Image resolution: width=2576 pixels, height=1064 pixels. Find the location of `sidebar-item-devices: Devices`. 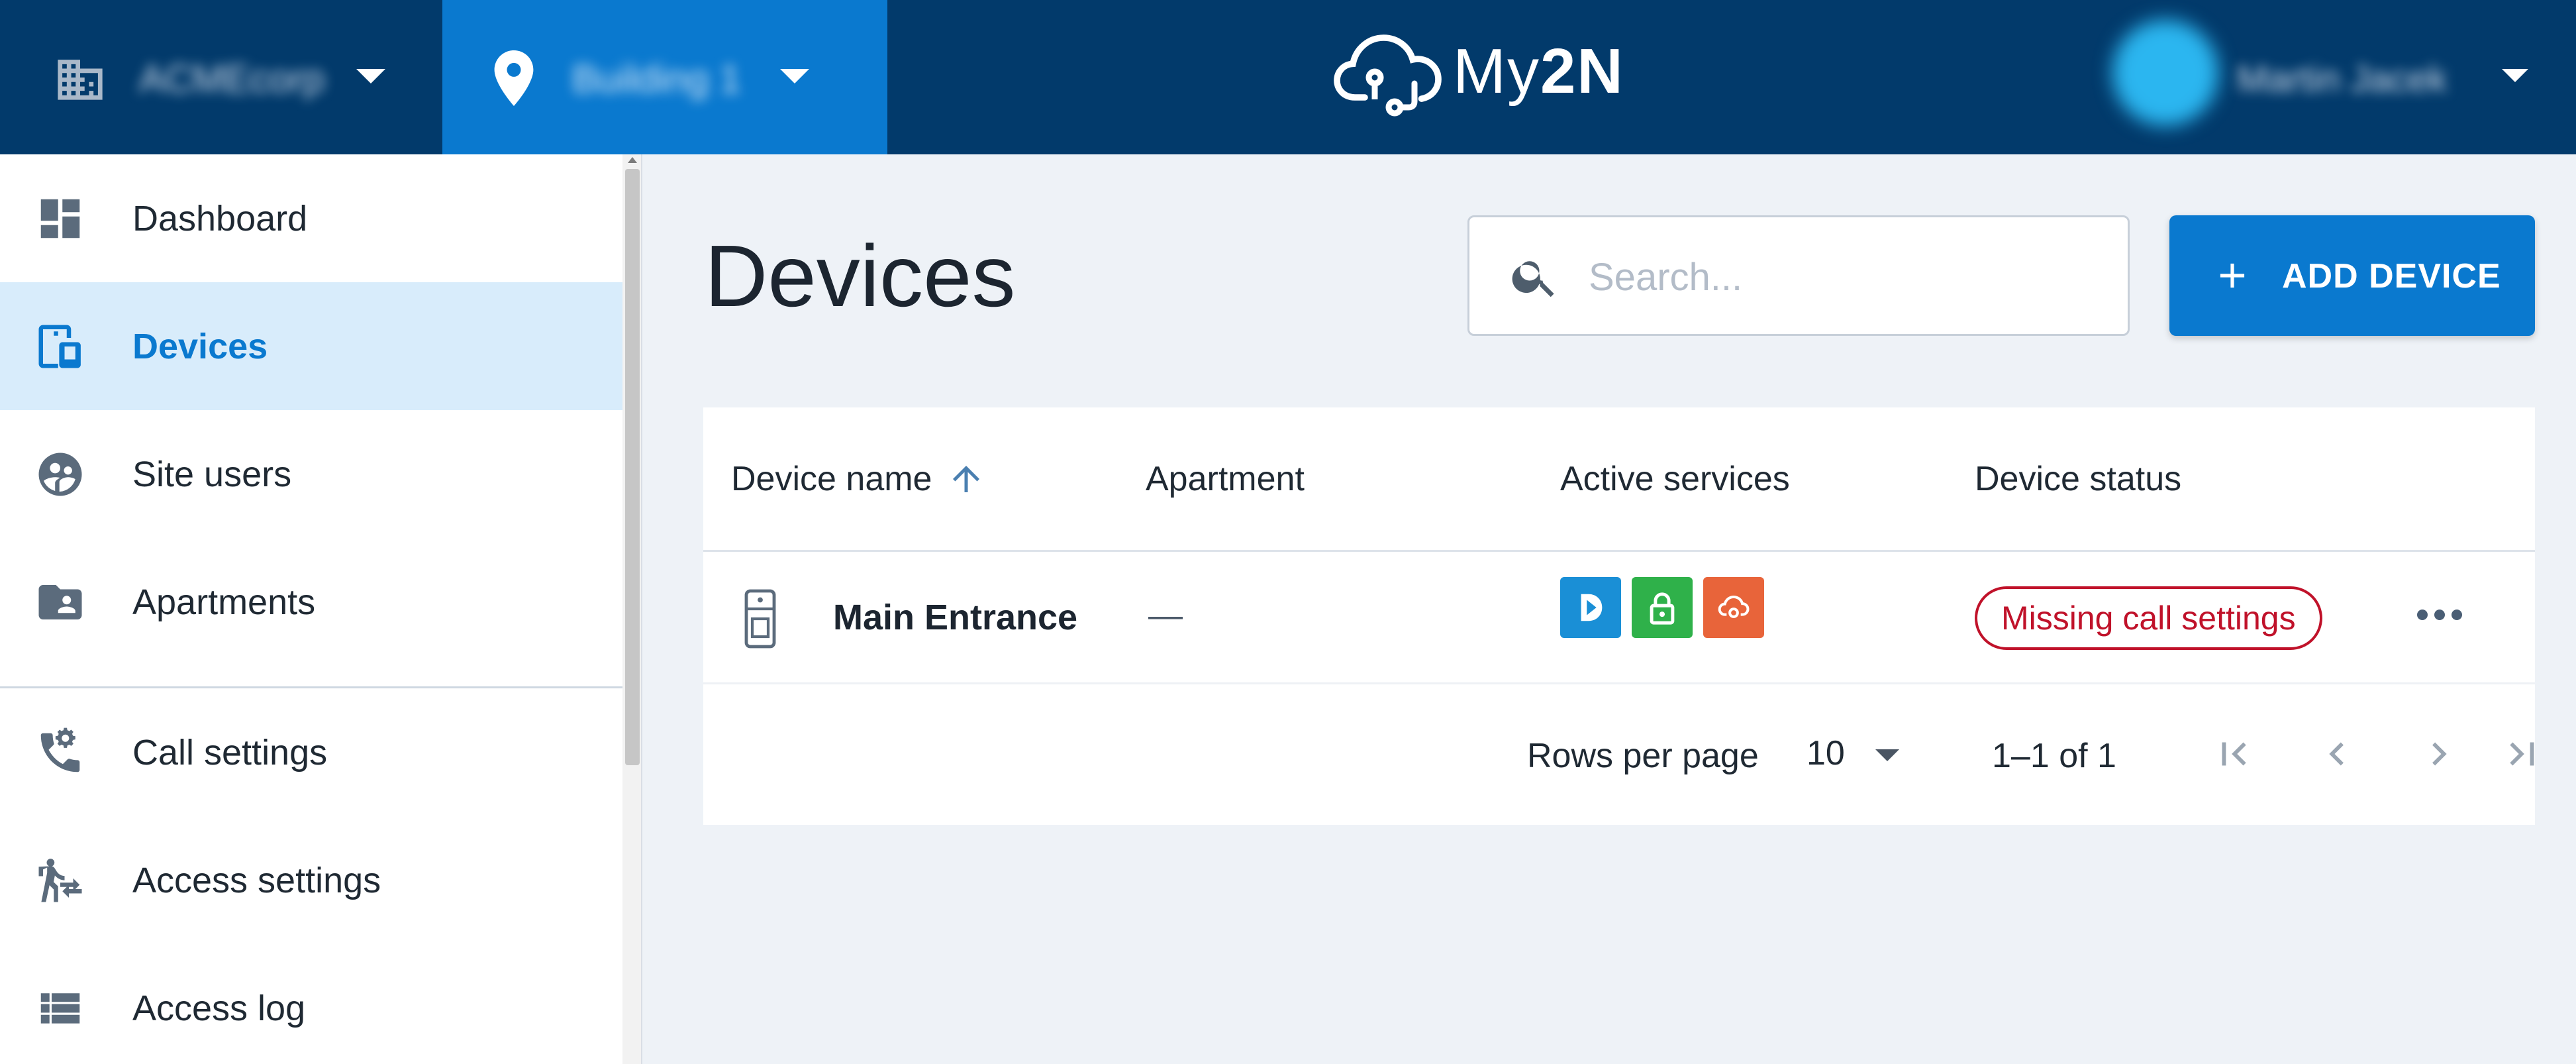

sidebar-item-devices: Devices is located at coordinates (311, 346).